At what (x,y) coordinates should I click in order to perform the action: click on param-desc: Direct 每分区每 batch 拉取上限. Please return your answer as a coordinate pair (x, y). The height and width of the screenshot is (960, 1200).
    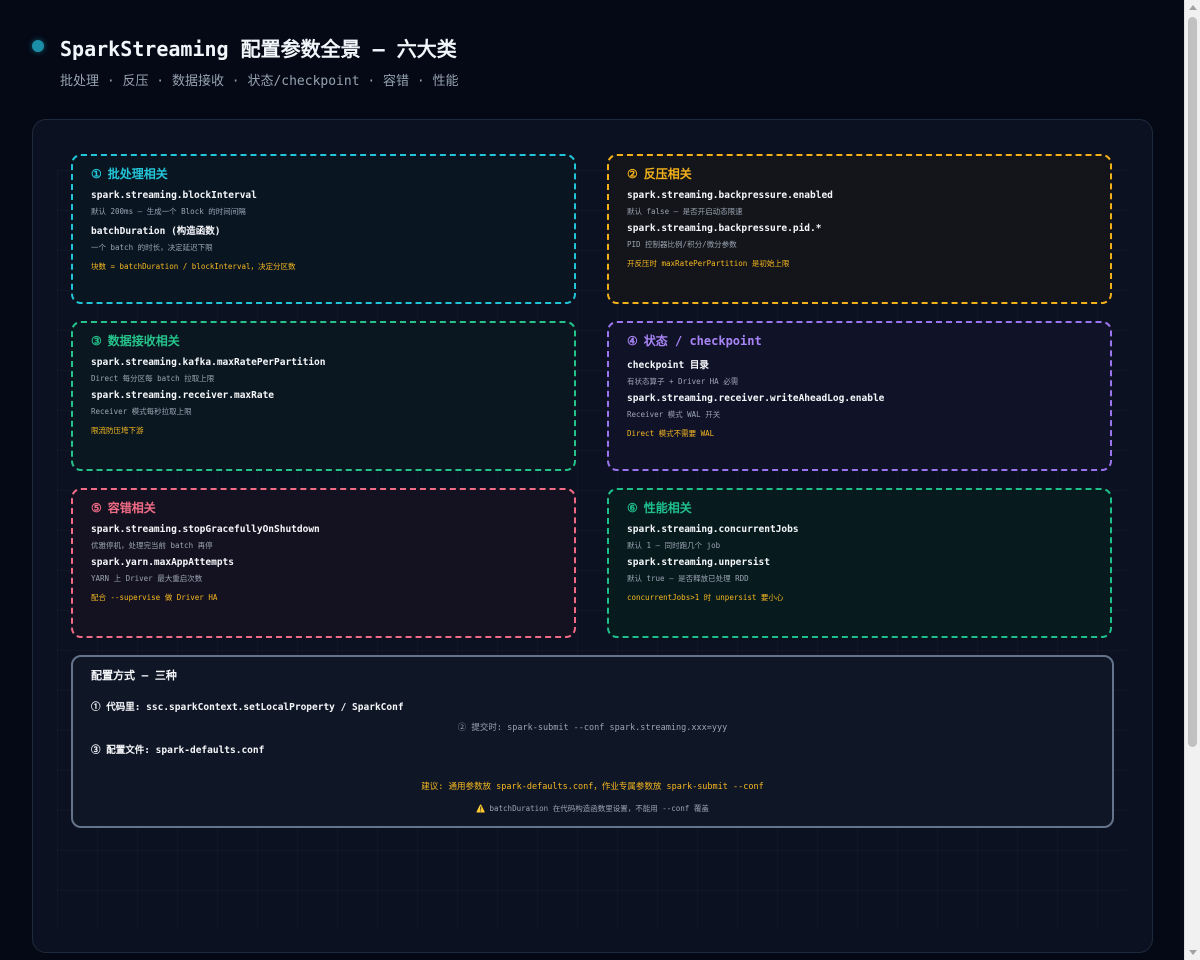
    Looking at the image, I should click on (153, 378).